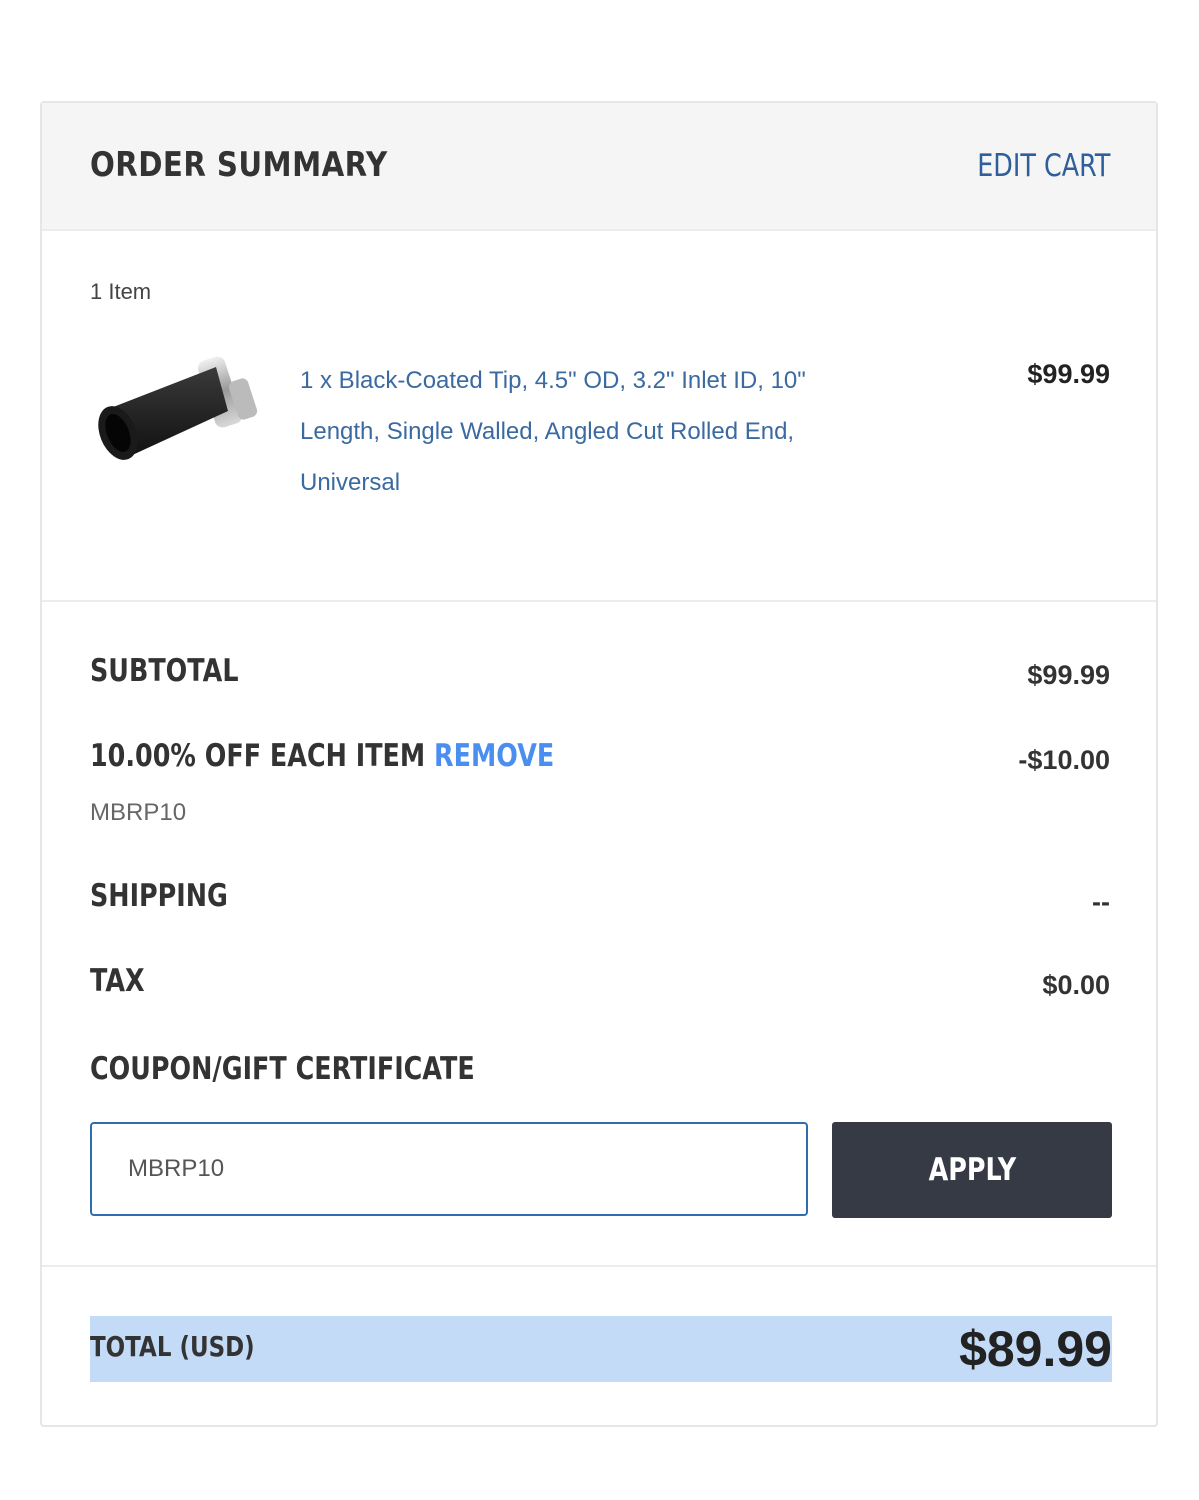  Describe the element at coordinates (1076, 985) in the screenshot. I see `tax-value: $0.00` at that location.